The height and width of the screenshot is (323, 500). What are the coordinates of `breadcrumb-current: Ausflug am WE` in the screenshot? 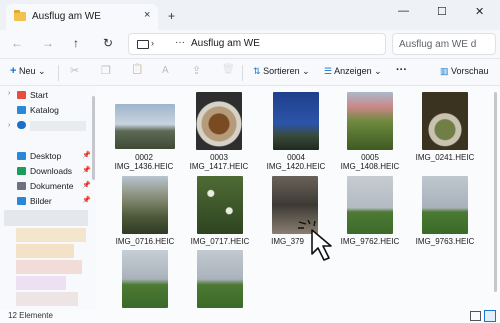 It's located at (225, 43).